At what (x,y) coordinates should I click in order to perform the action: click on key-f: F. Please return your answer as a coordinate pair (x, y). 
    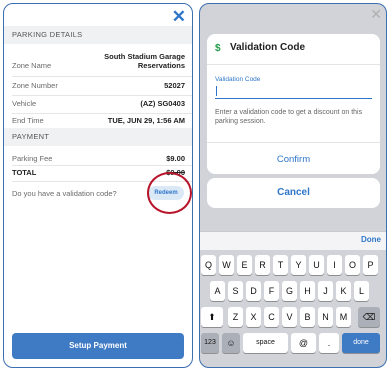
    Looking at the image, I should click on (271, 291).